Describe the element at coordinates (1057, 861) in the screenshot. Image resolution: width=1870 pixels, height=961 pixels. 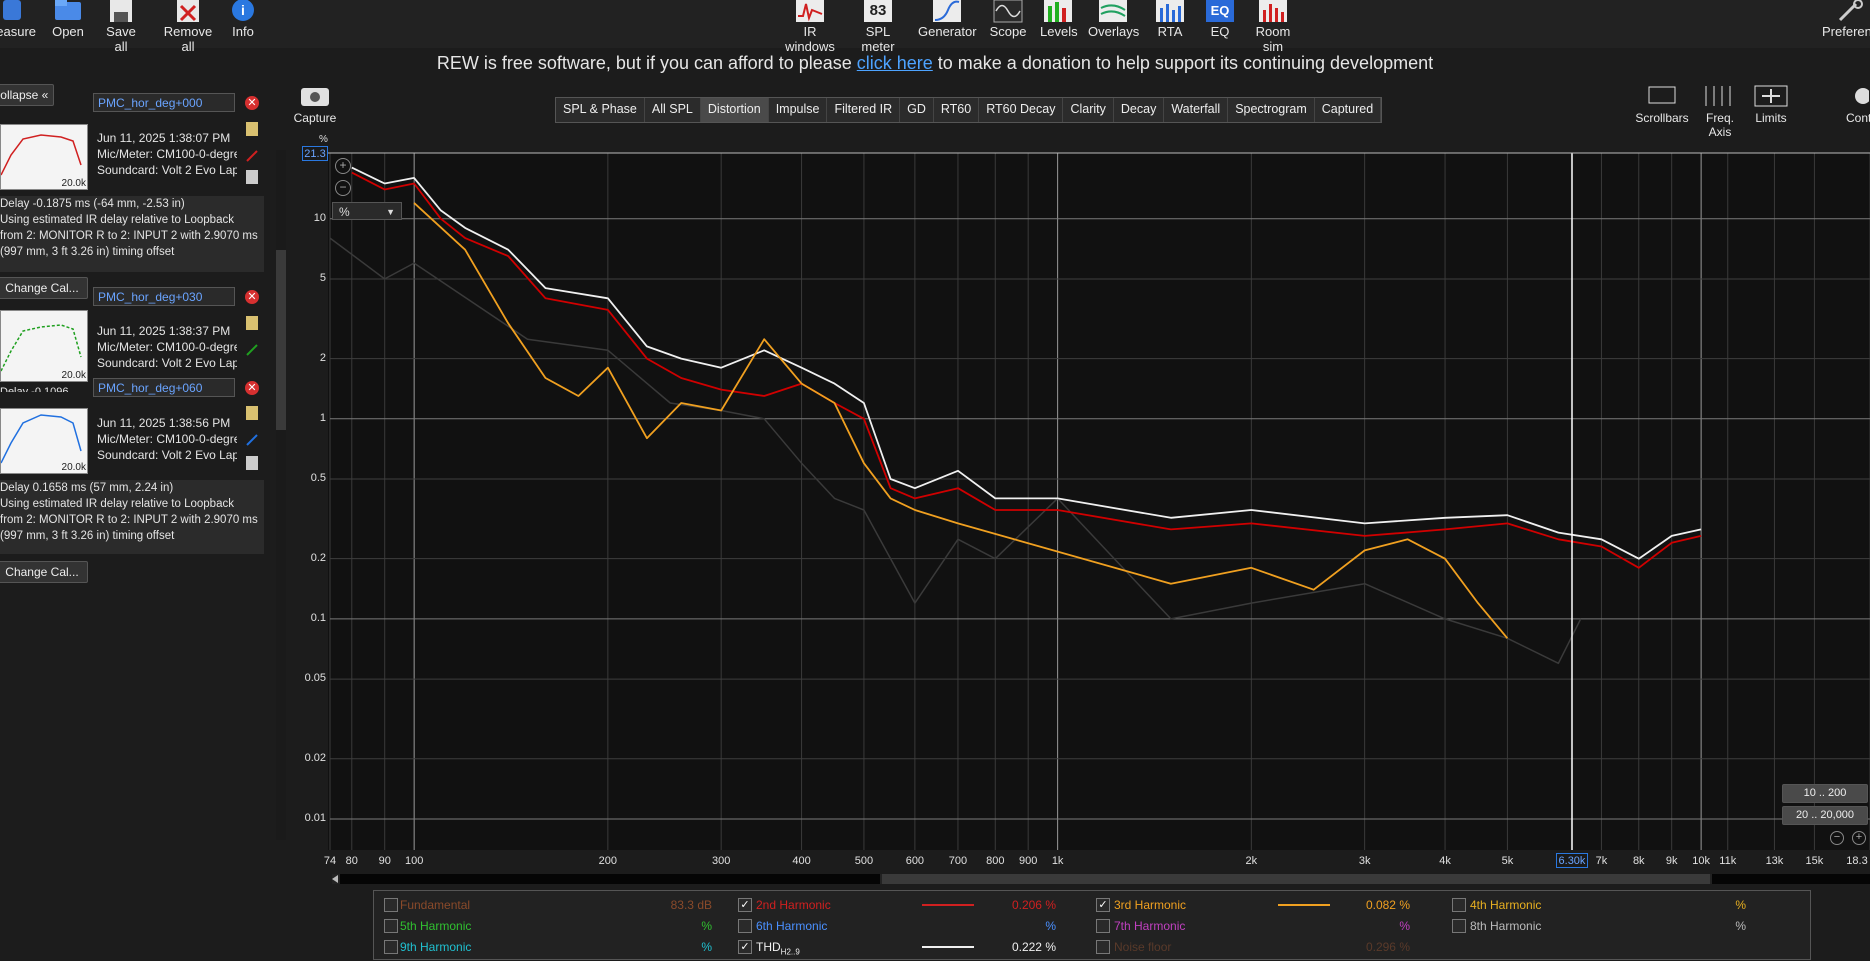
I see `x-tick-label: 1k` at that location.